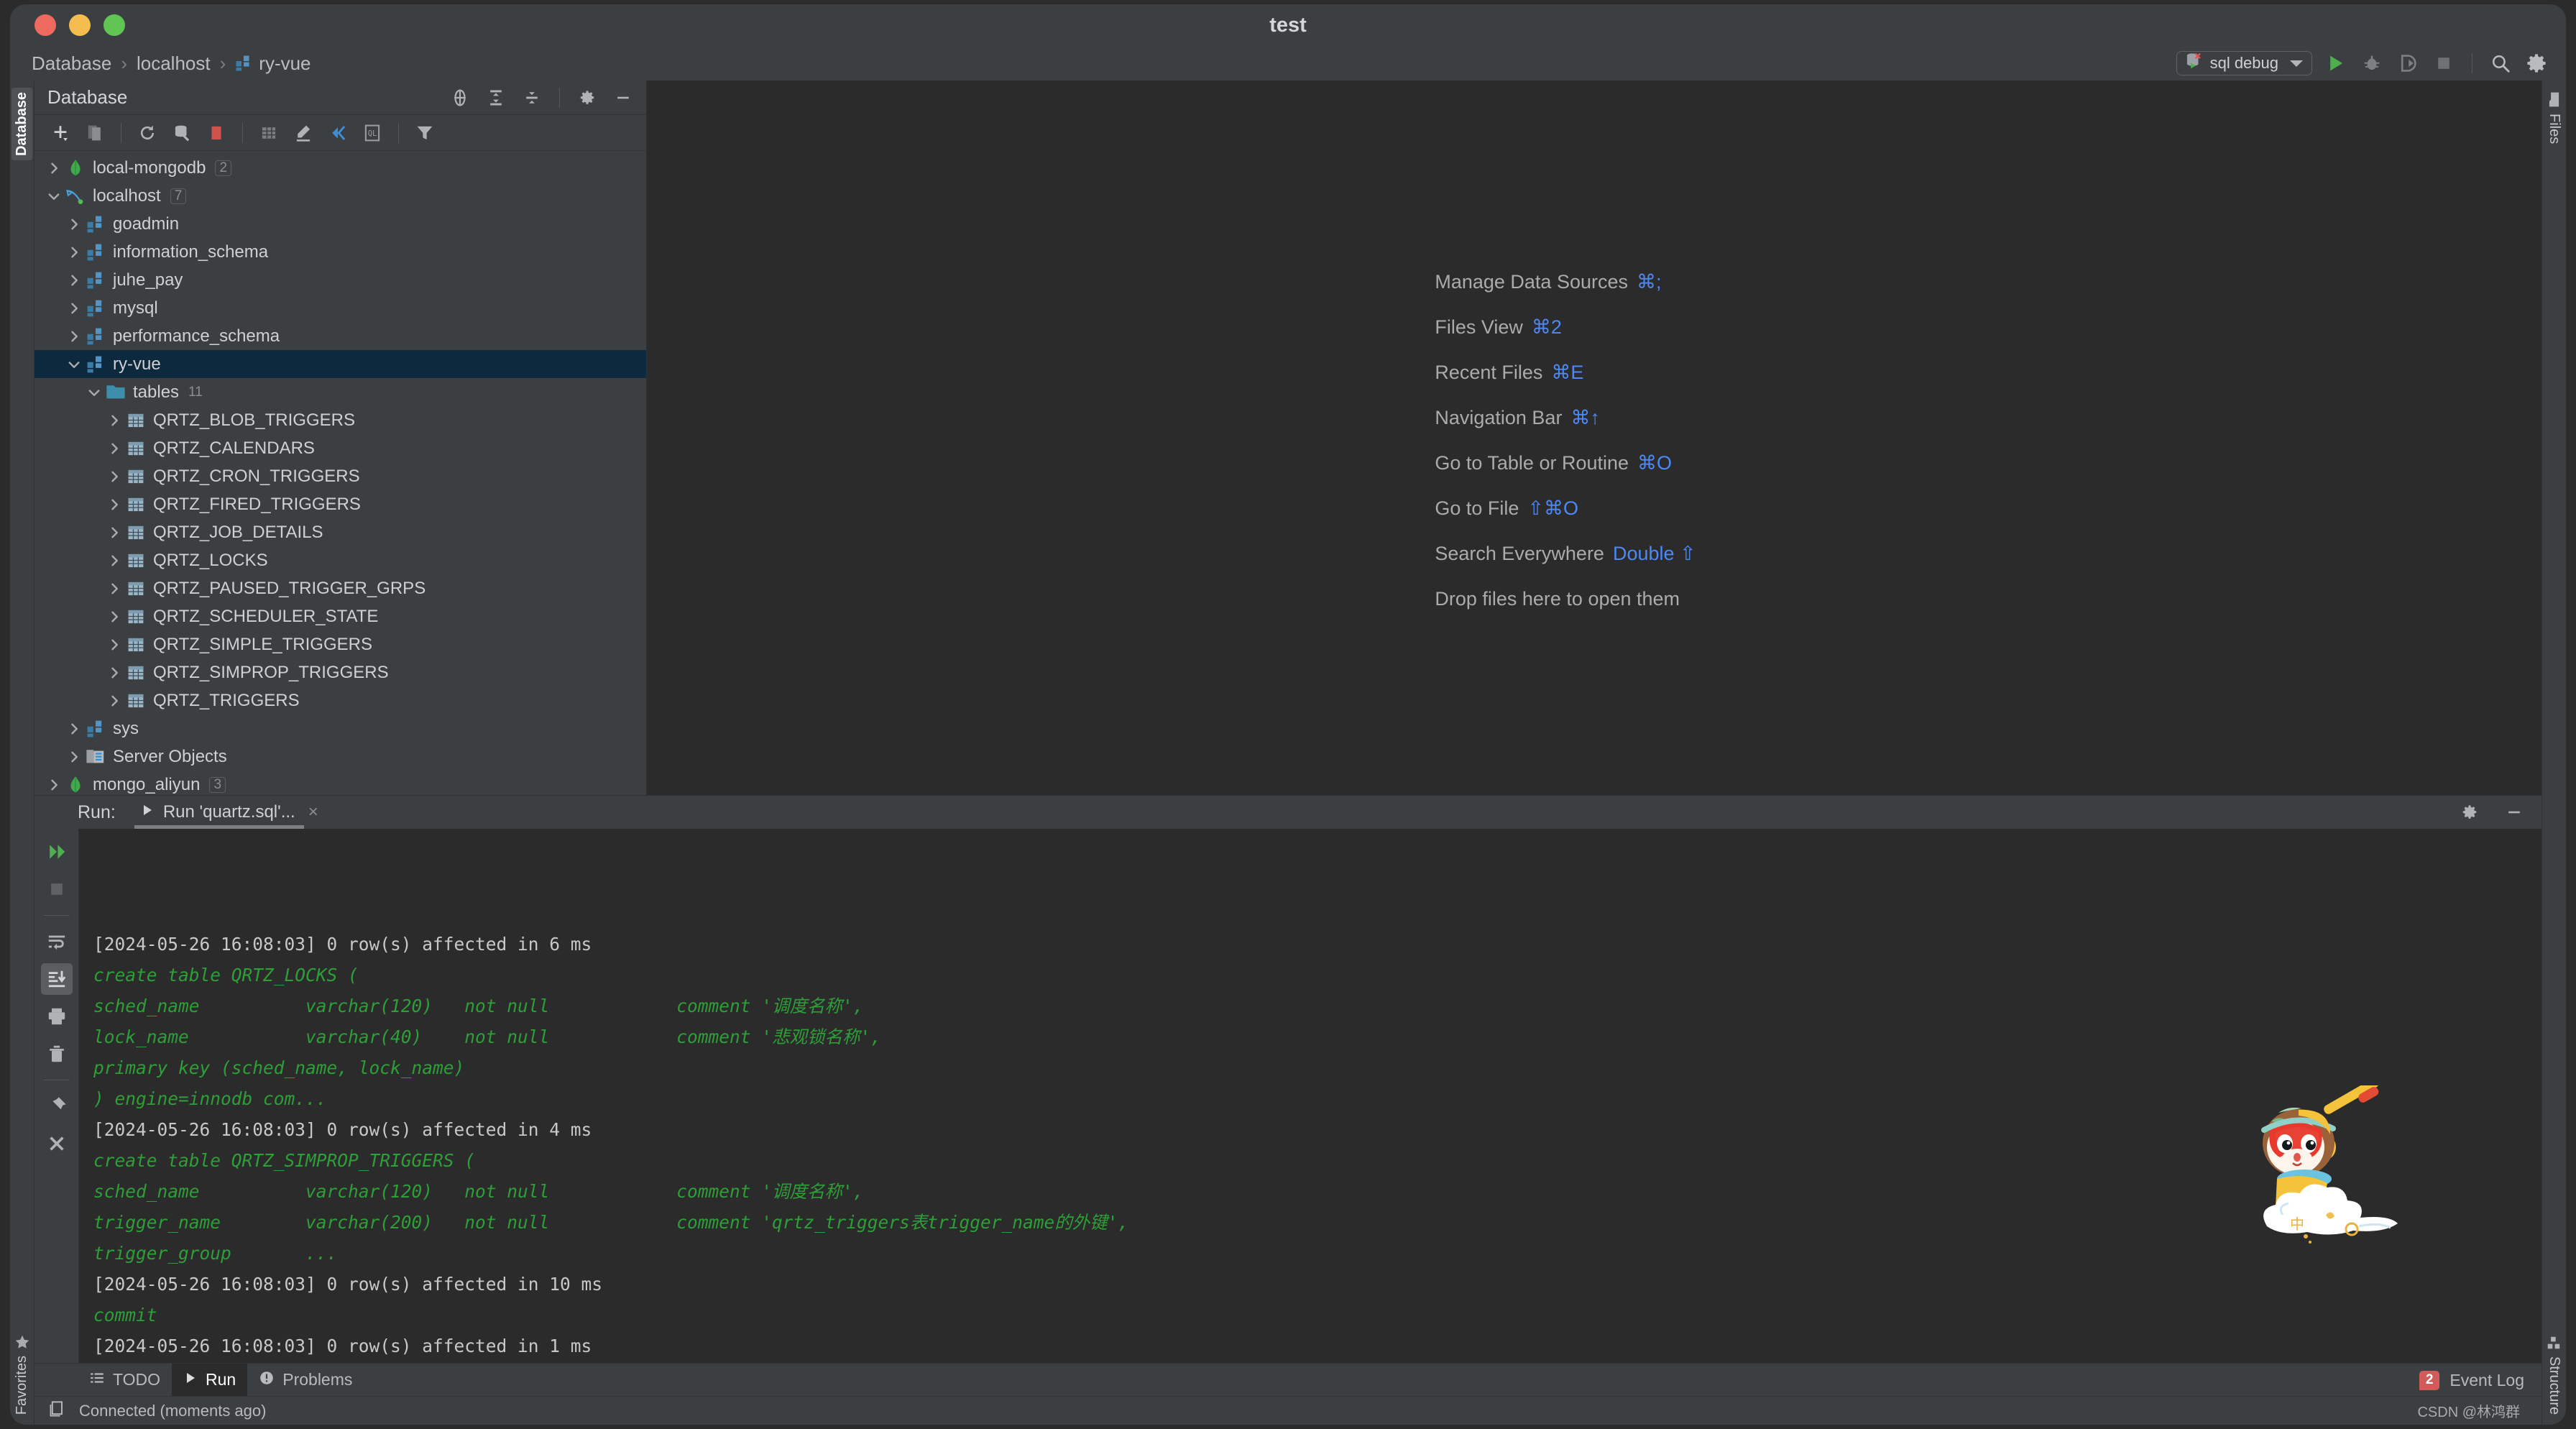 The image size is (2576, 1429). I want to click on tab-problems: Problems, so click(305, 1380).